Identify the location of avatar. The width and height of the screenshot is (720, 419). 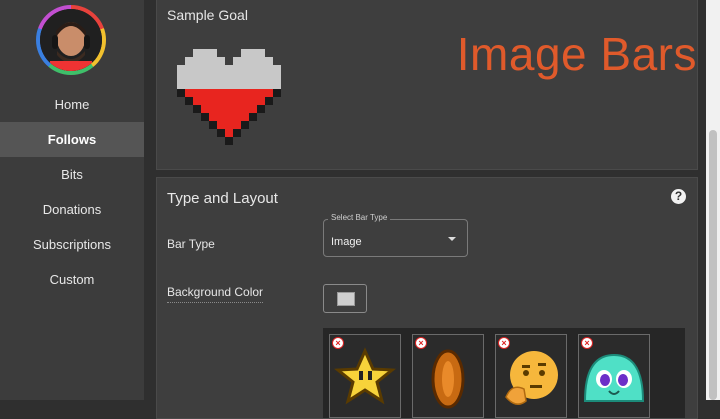
(71, 40).